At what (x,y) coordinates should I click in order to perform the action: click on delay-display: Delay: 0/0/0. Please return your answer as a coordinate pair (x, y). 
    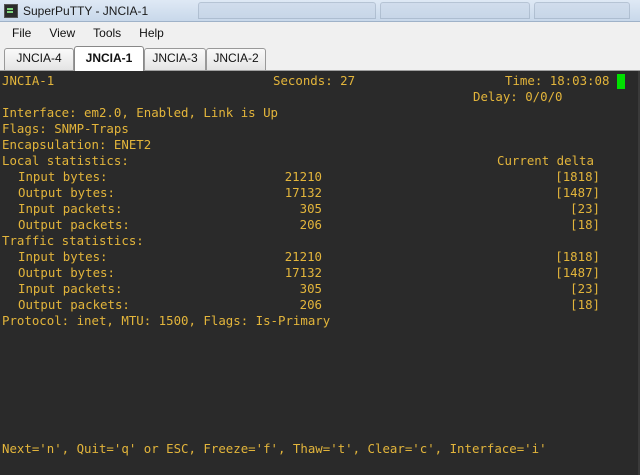
    Looking at the image, I should click on (518, 96).